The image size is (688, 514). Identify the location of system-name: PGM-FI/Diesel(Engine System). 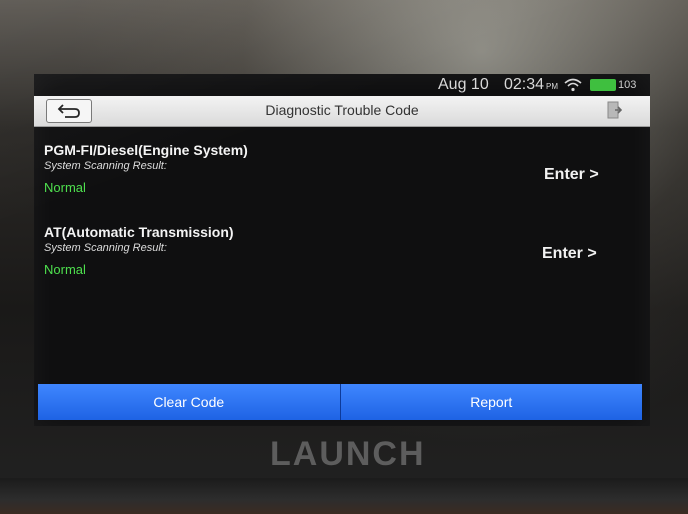
(146, 150).